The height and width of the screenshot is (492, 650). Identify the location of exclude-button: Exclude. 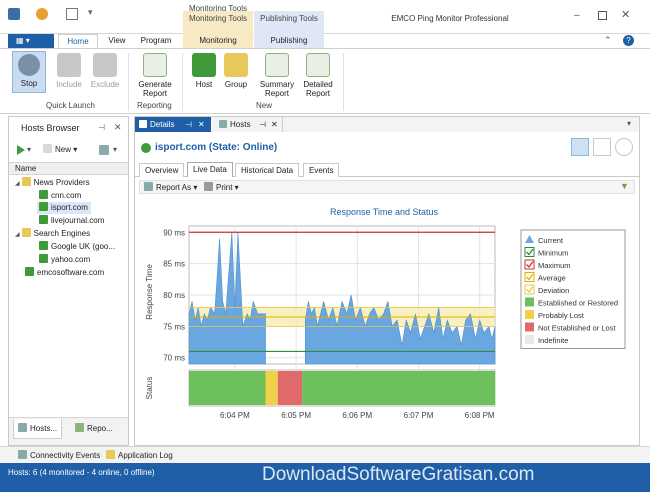
(105, 71).